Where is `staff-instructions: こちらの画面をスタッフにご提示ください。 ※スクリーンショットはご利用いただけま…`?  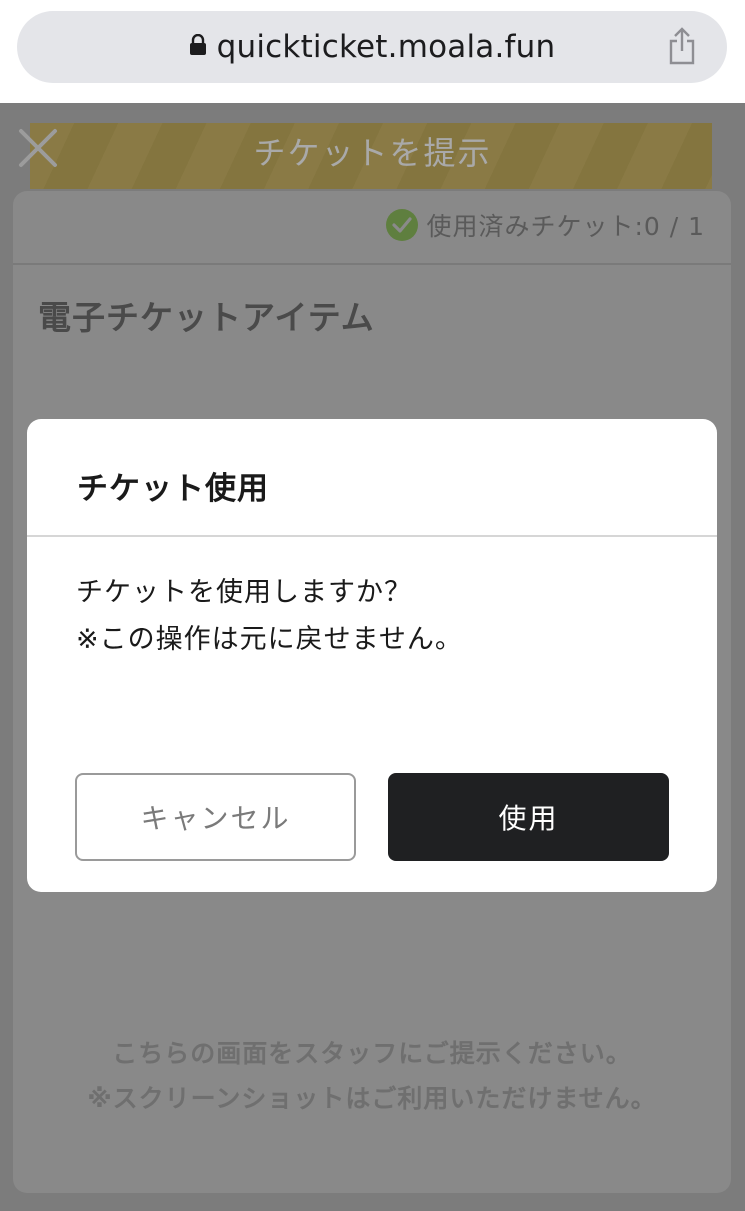 staff-instructions: こちらの画面をスタッフにご提示ください。 ※スクリーンショットはご利用いただけま… is located at coordinates (372, 1076).